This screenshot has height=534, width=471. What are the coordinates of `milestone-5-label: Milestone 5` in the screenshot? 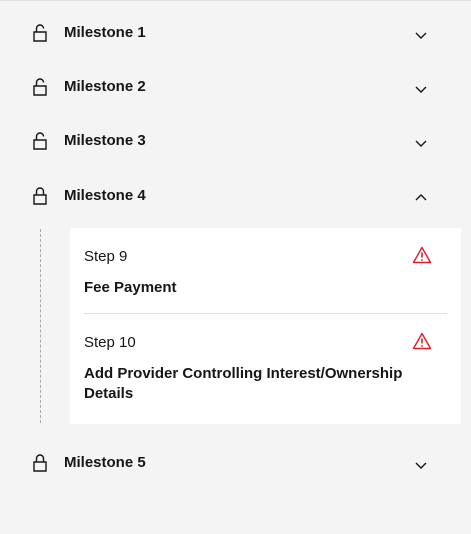 It's located at (105, 462).